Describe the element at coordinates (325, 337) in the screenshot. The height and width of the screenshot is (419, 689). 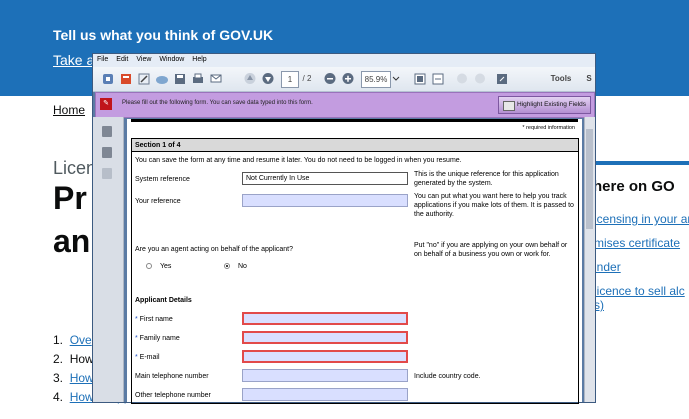
I see `family-name-field` at that location.